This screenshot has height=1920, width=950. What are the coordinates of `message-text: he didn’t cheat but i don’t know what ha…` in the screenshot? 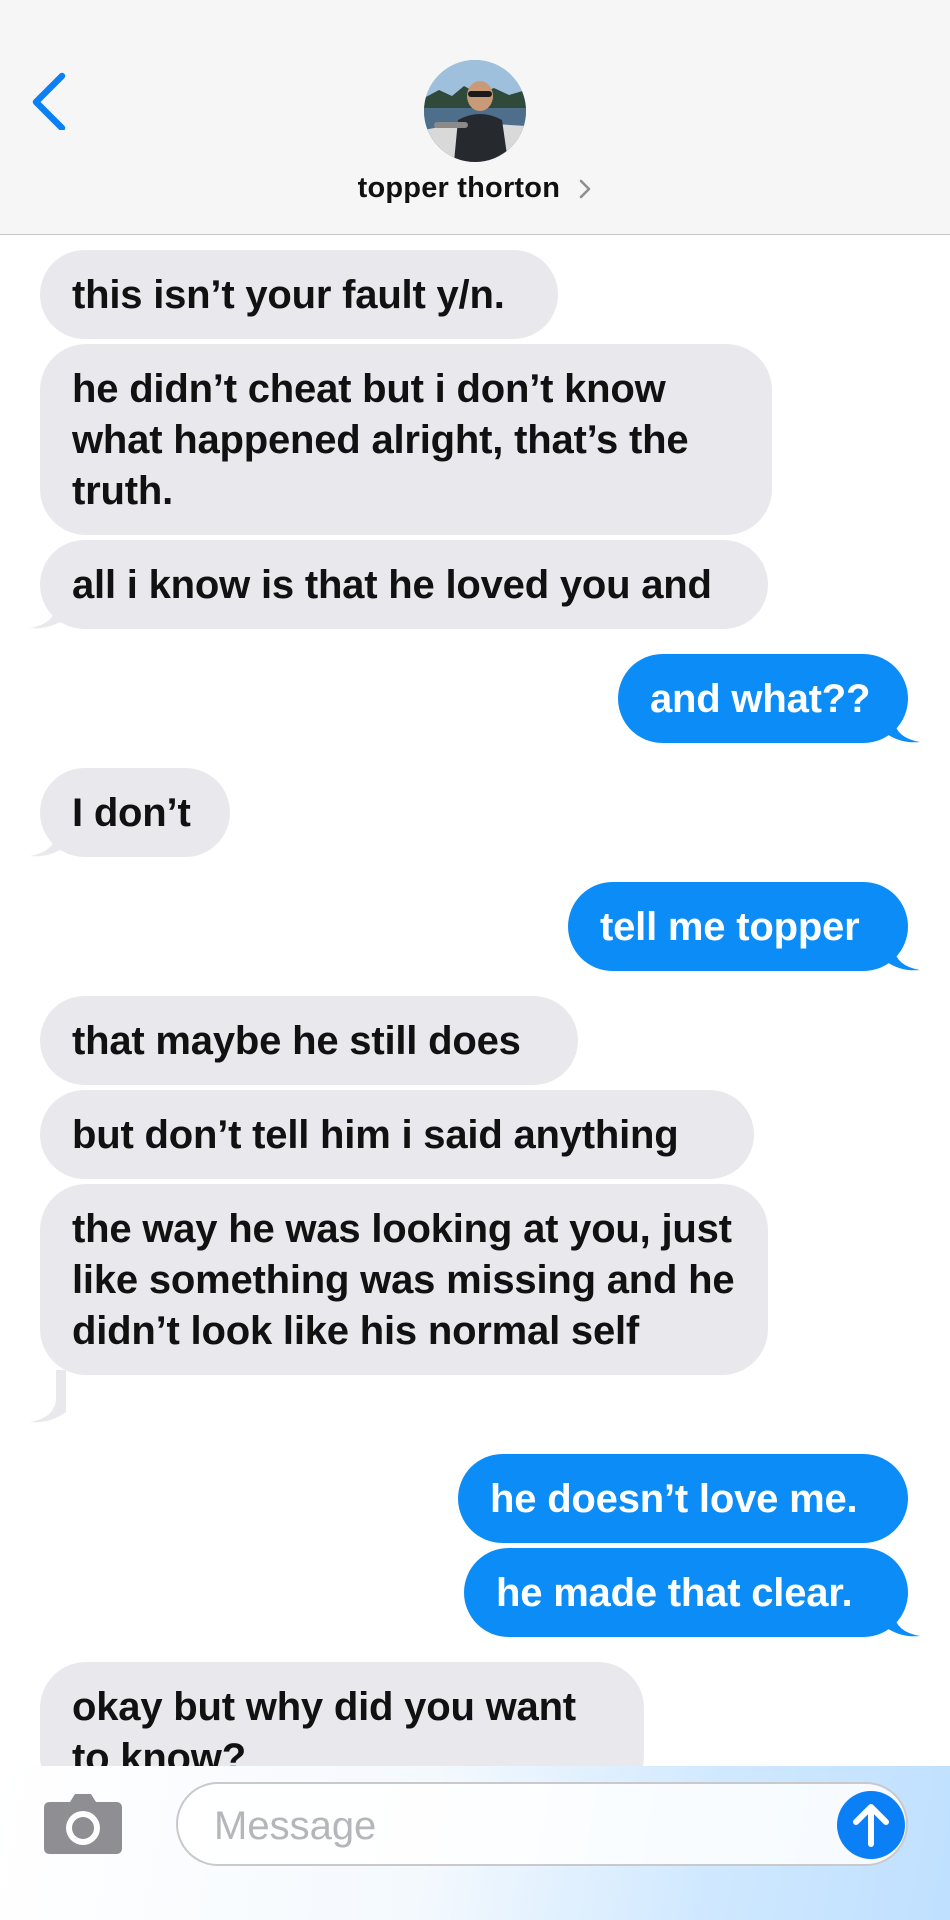 It's located at (380, 440).